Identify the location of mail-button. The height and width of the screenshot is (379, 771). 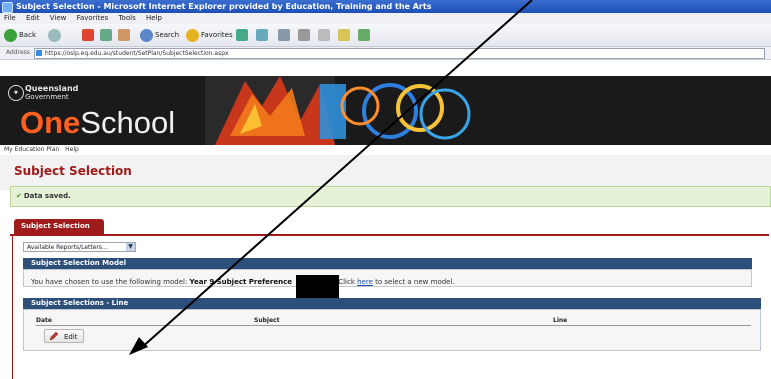
(284, 35).